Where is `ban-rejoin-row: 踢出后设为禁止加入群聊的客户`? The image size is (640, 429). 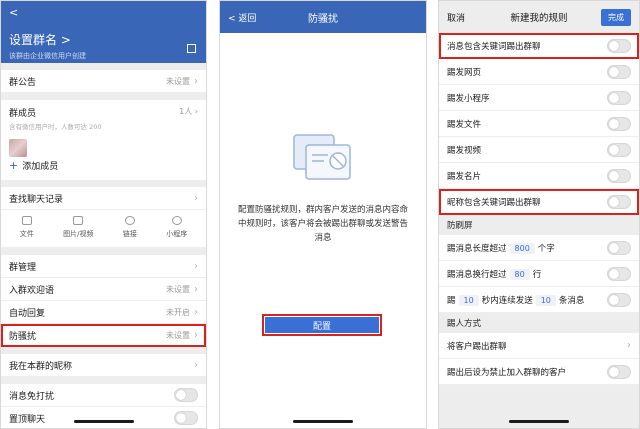
ban-rejoin-row: 踢出后设为禁止加入群聊的客户 is located at coordinates (539, 372).